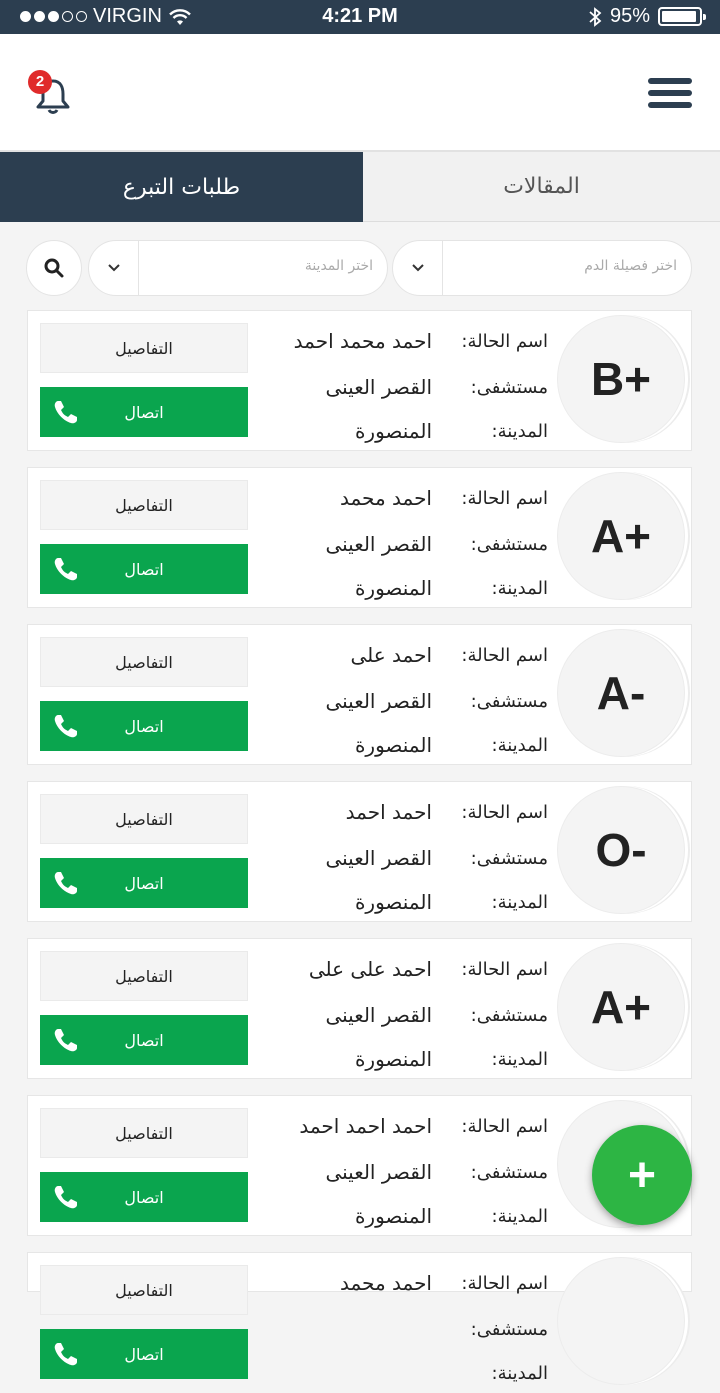  I want to click on hamburger-menu-icon, so click(670, 95).